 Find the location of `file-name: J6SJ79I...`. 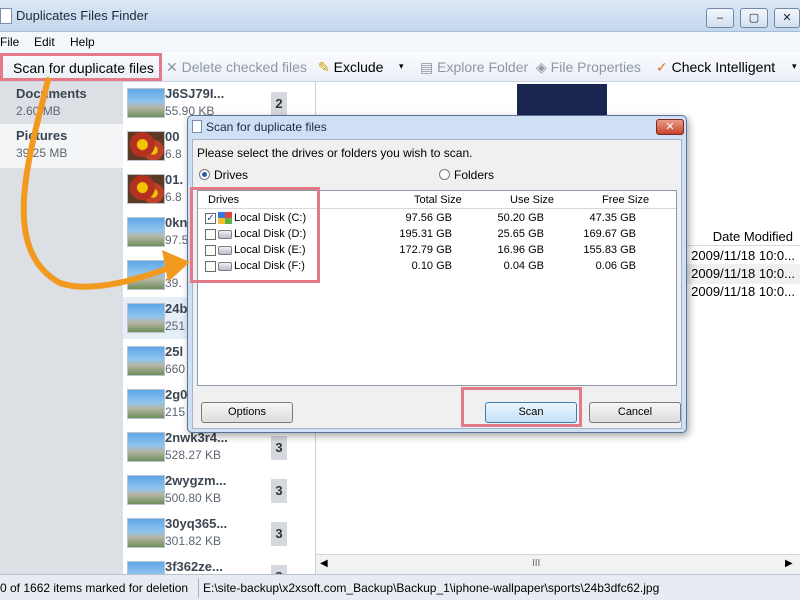

file-name: J6SJ79I... is located at coordinates (195, 93).